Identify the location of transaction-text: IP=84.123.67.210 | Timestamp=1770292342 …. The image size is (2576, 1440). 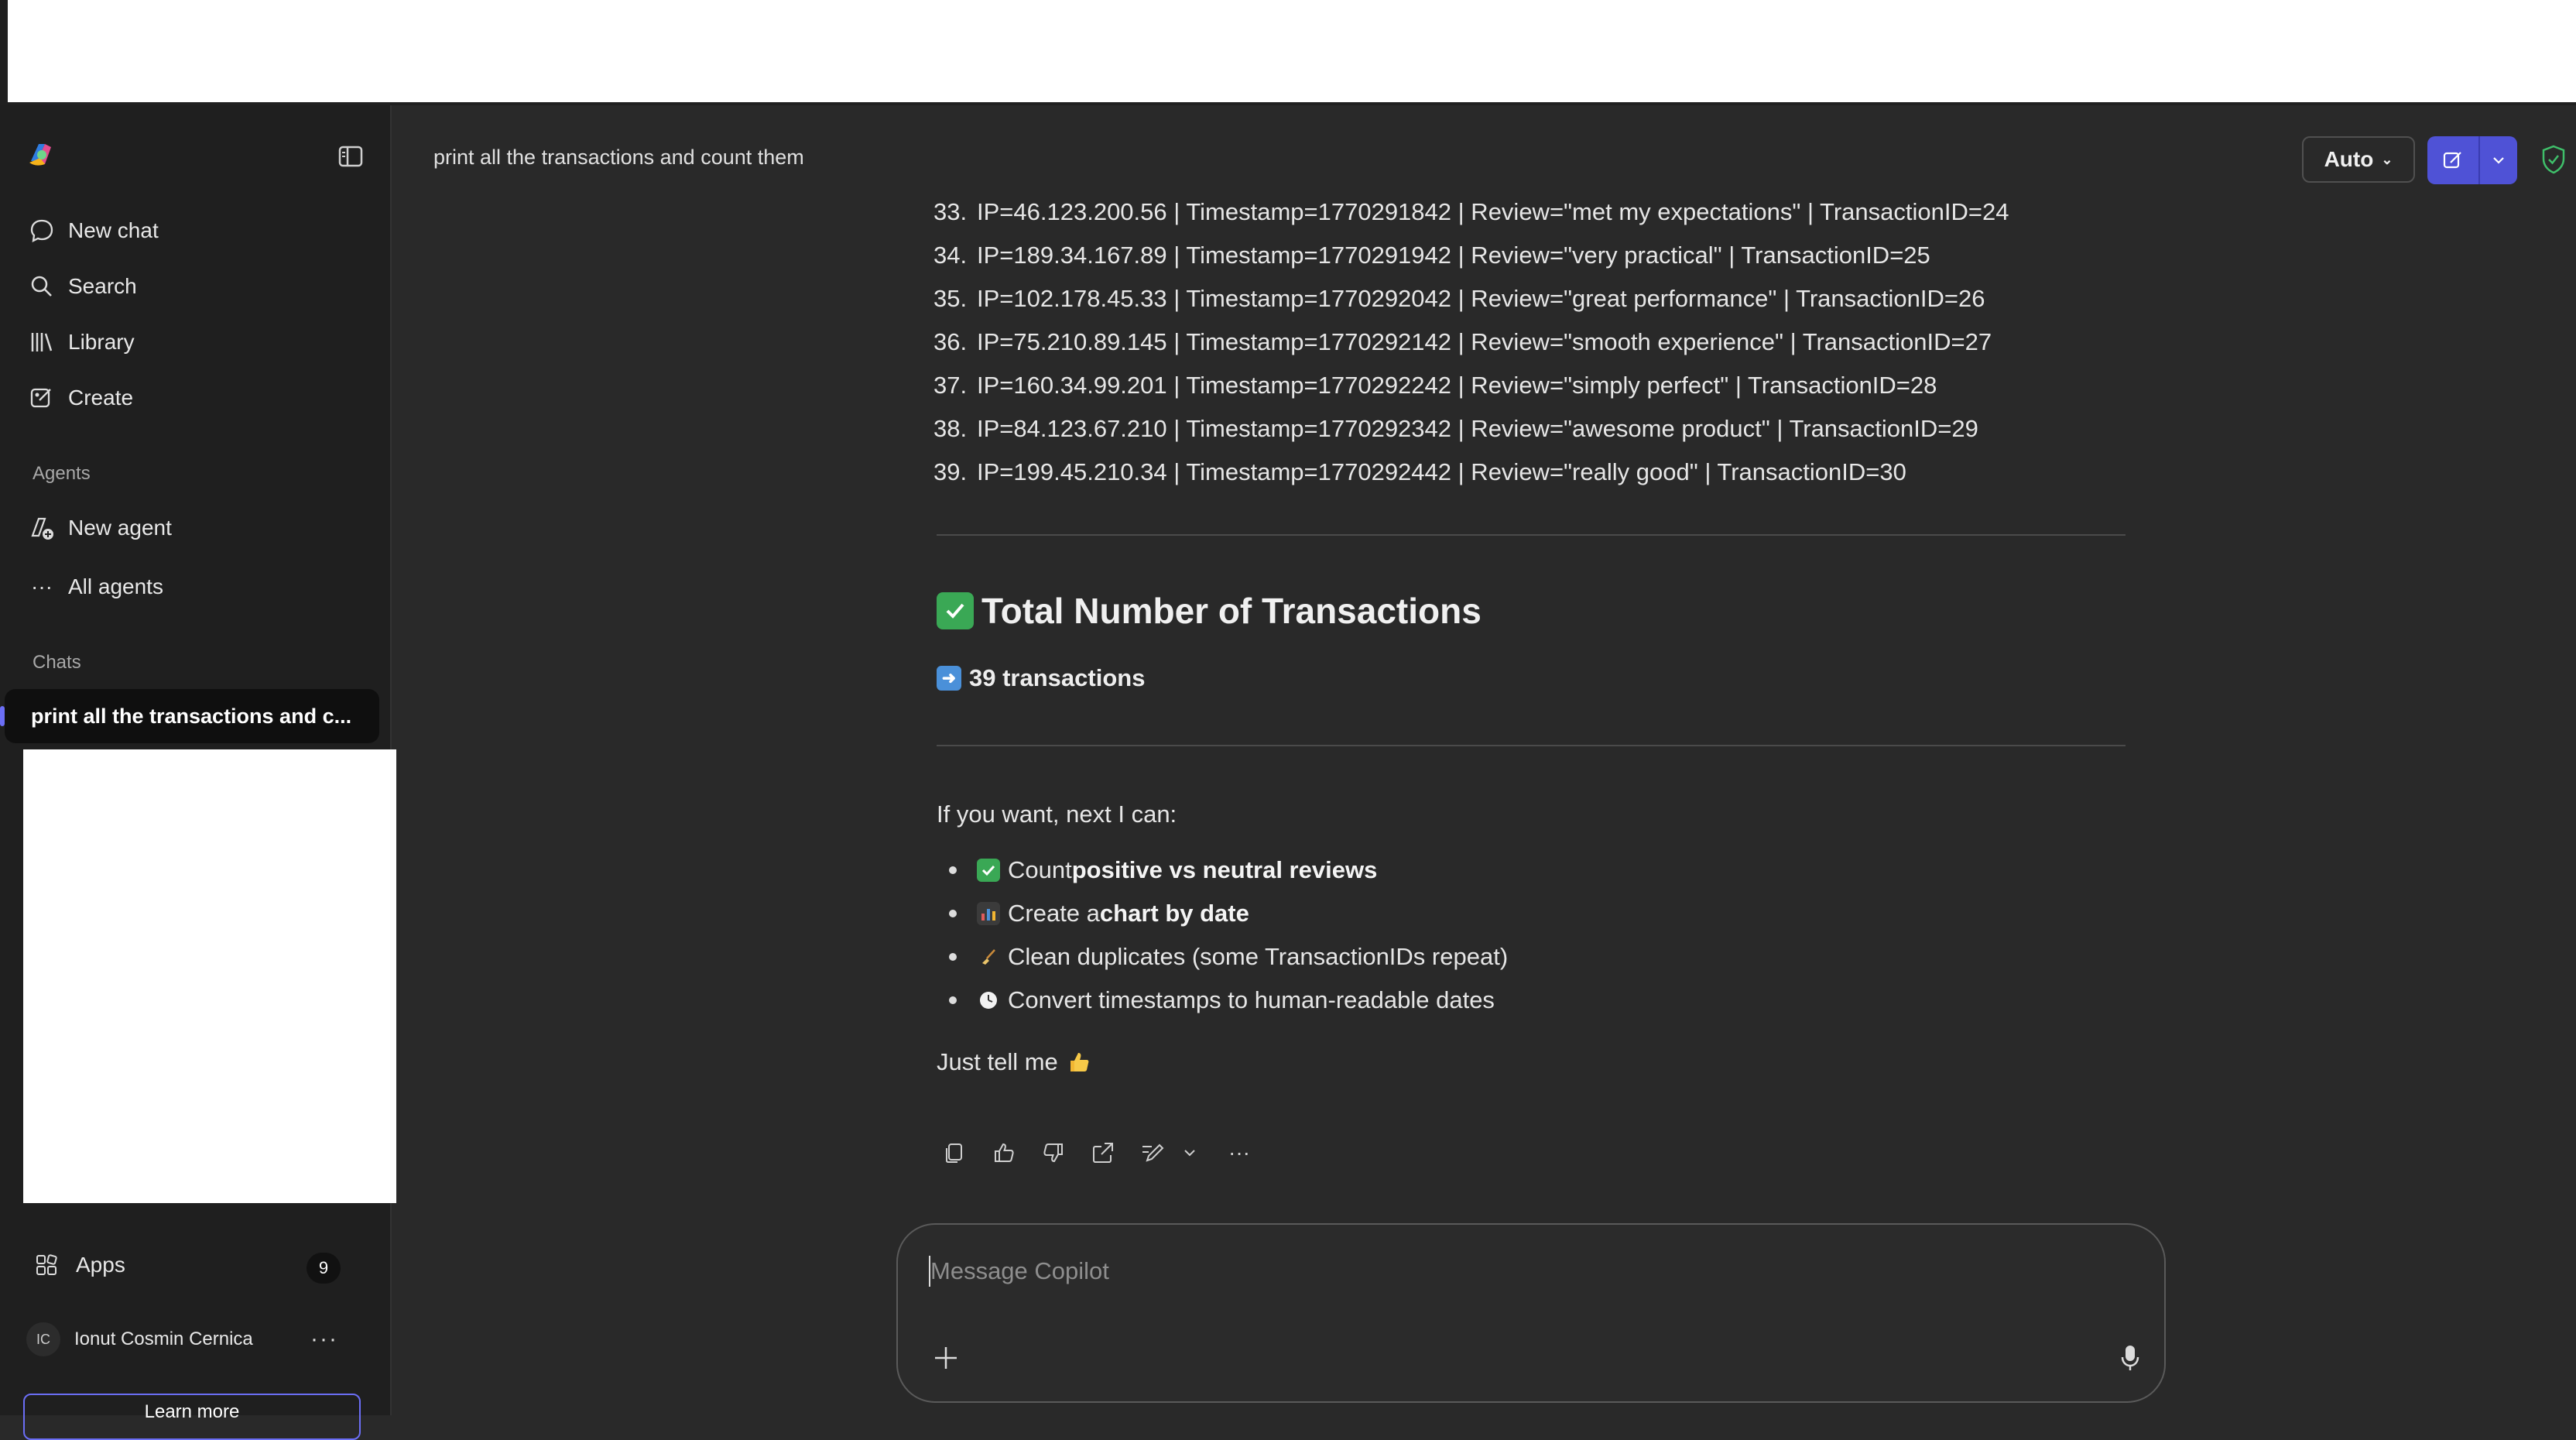
(1477, 429).